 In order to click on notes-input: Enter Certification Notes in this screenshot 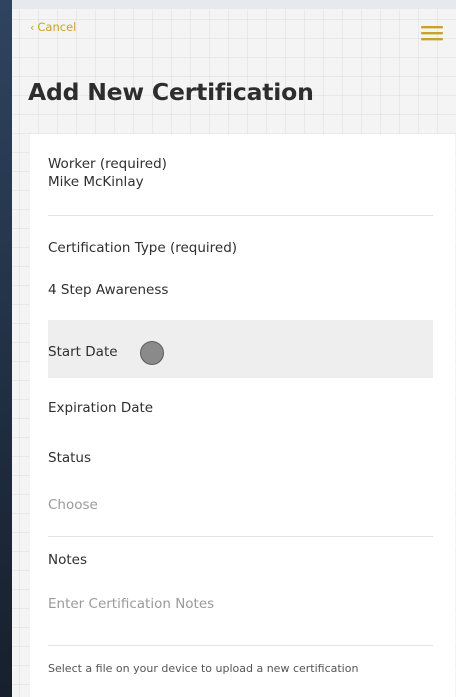, I will do `click(131, 604)`.